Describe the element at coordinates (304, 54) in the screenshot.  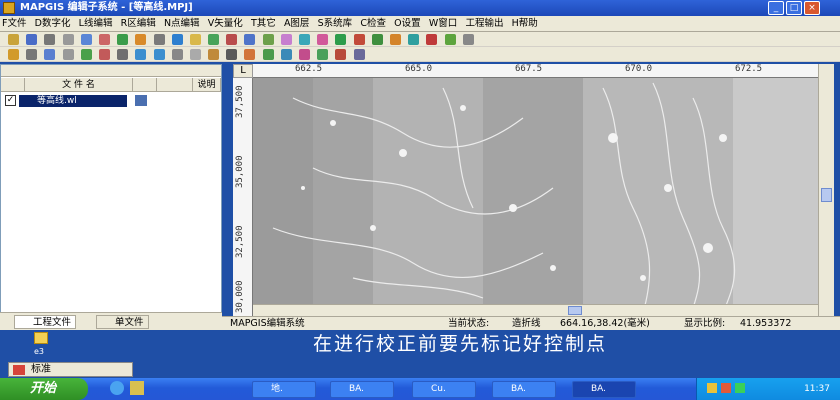
I see `render-icon` at that location.